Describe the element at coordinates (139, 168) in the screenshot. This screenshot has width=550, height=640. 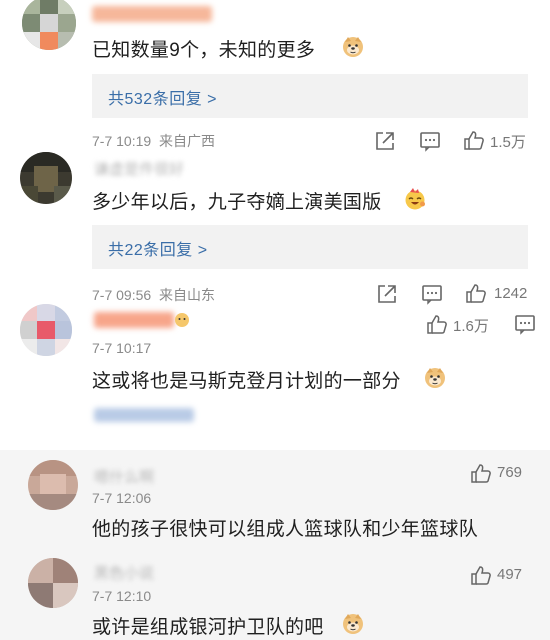
I see `username: 谦虚是件很好` at that location.